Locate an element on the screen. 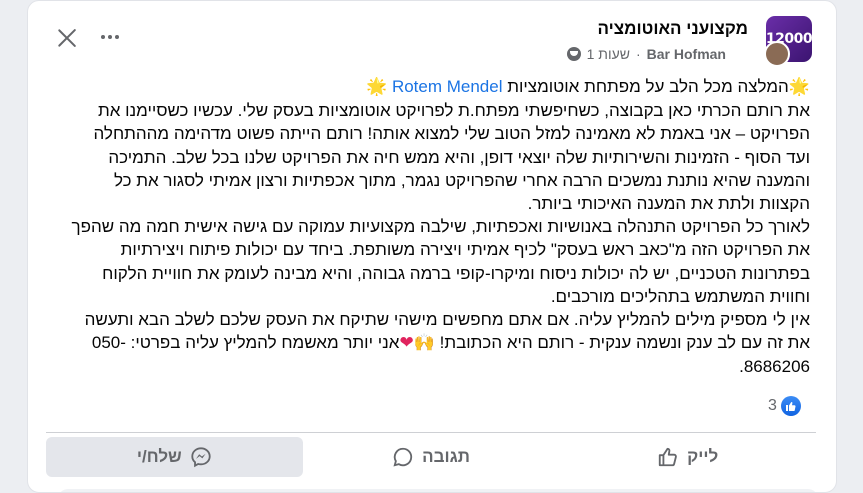  like-button: לייק is located at coordinates (687, 457).